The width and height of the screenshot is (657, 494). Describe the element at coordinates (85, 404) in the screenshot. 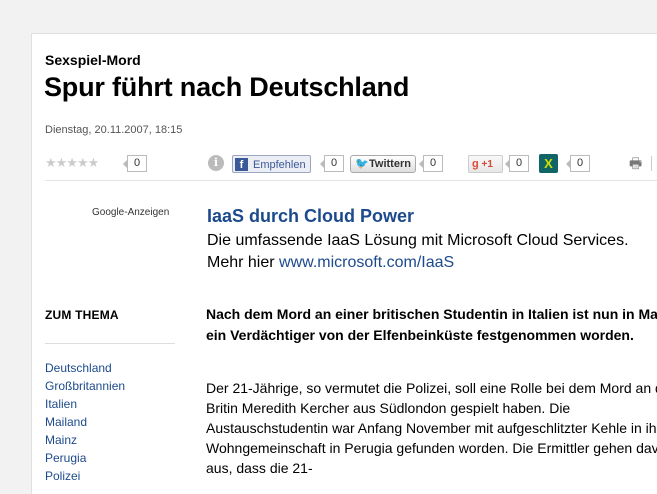

I see `topic-tag-link: Italien` at that location.